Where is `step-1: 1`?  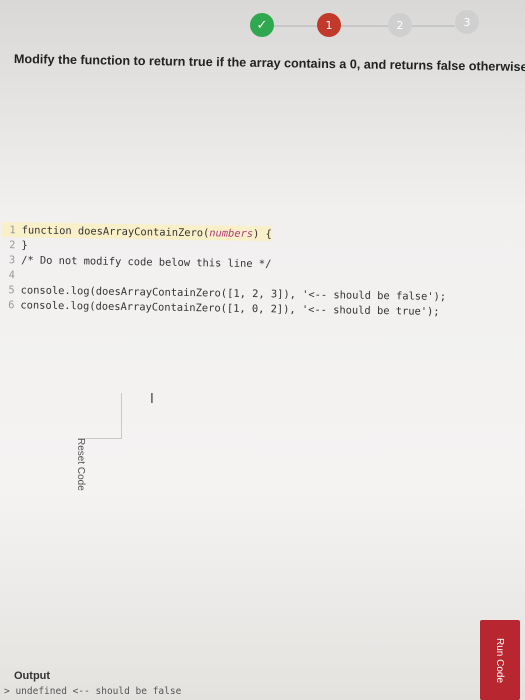
step-1: 1 is located at coordinates (329, 25).